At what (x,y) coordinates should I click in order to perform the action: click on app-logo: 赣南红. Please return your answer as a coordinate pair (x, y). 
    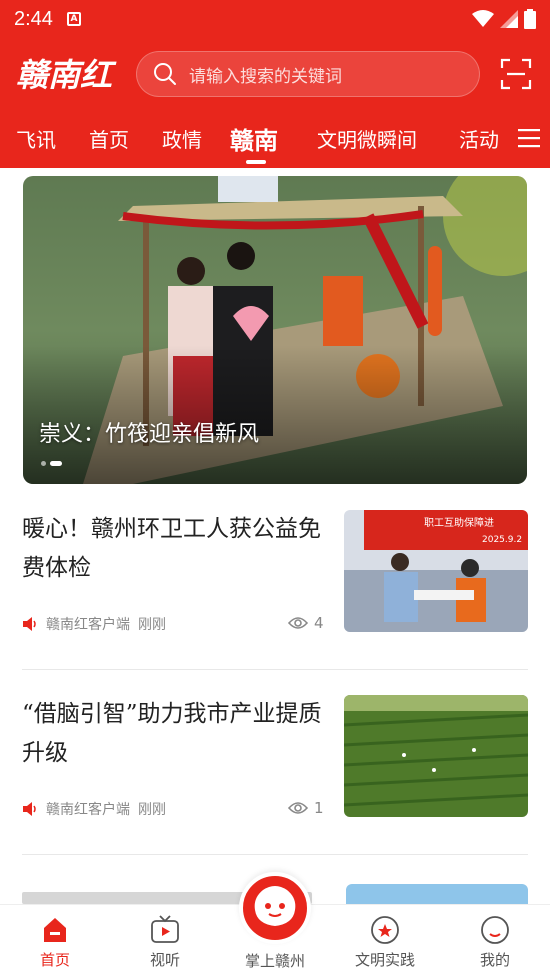
    Looking at the image, I should click on (69, 74).